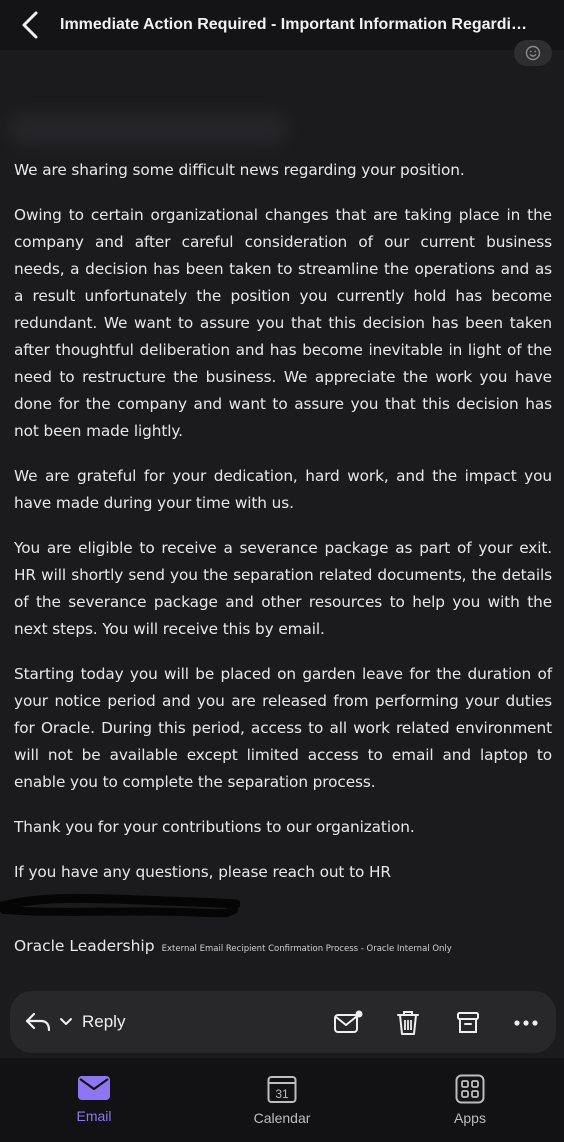  What do you see at coordinates (282, 1118) in the screenshot?
I see `tab-label: Calendar` at bounding box center [282, 1118].